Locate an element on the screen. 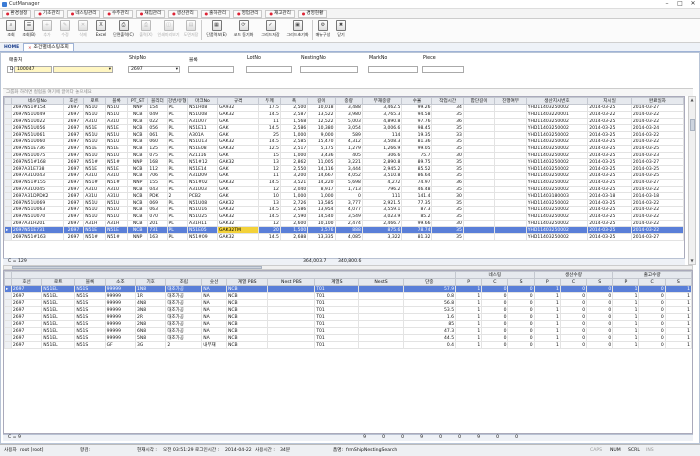 The image size is (700, 456). column-header: 숫선 is located at coordinates (214, 282).